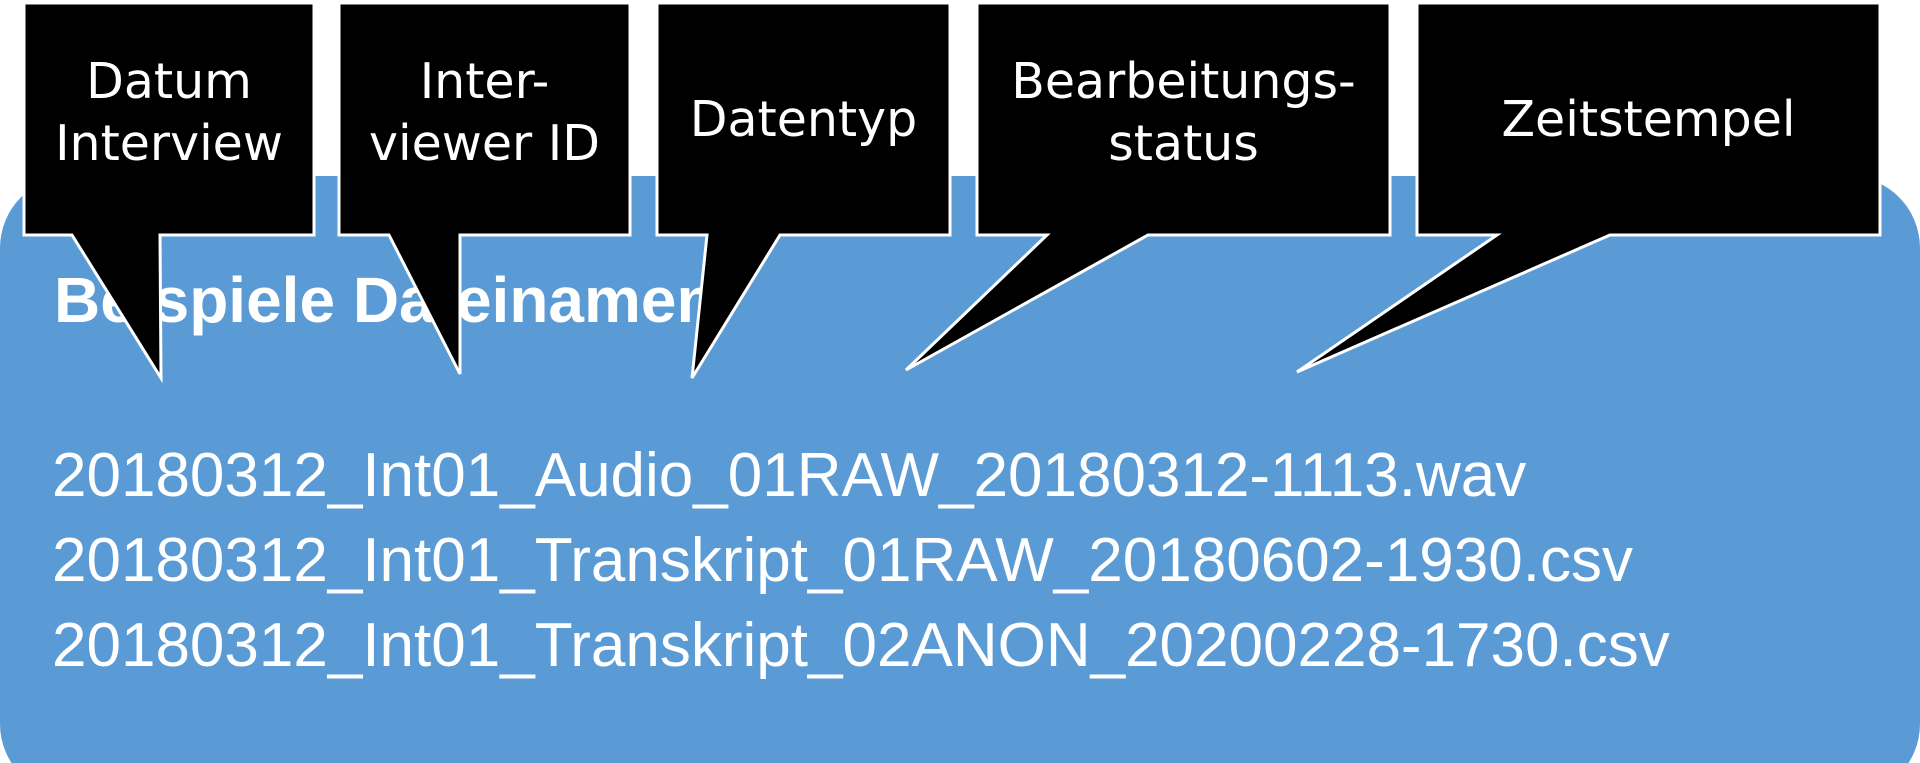 Image resolution: width=1920 pixels, height=763 pixels. I want to click on callout-interviewer-id: Inter- viewer ID, so click(484, 112).